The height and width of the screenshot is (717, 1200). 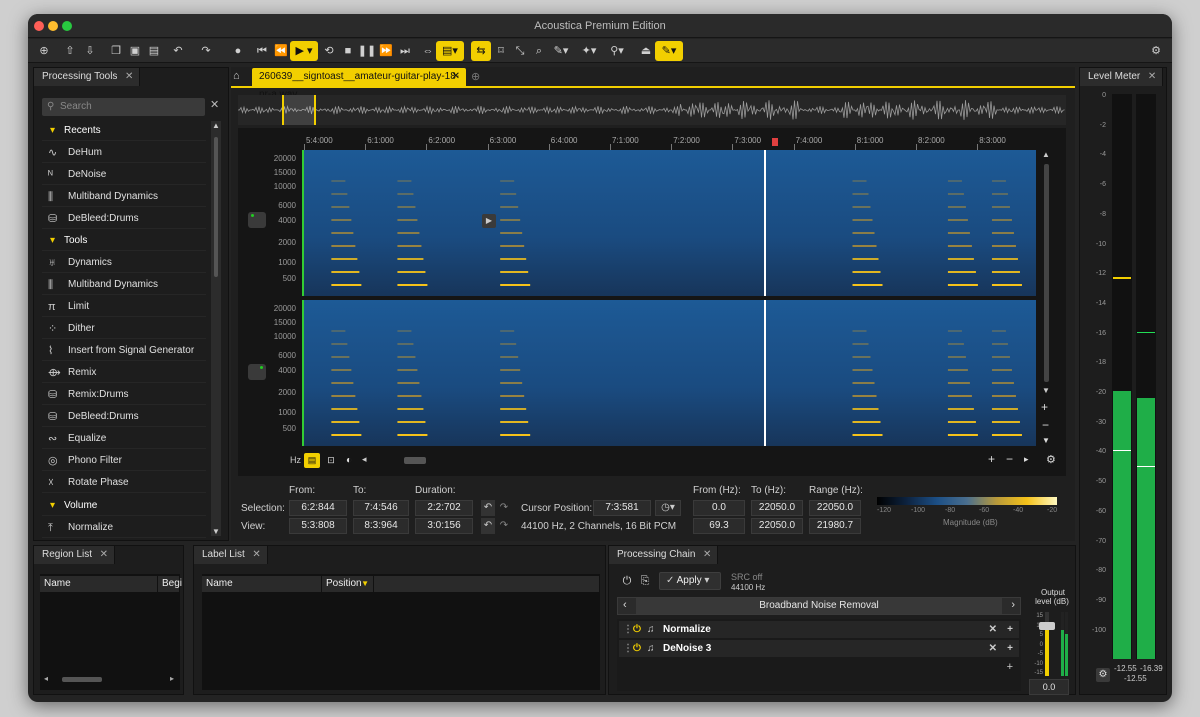 What do you see at coordinates (819, 629) in the screenshot?
I see `chain-item-normalize: ⋮ ⏻ ♫ Normalize ✕ +` at bounding box center [819, 629].